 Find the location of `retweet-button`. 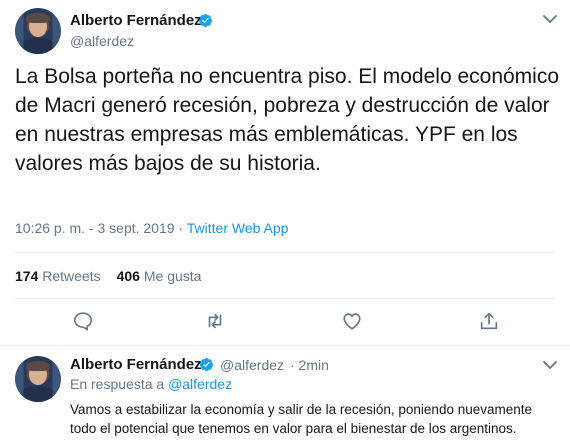

retweet-button is located at coordinates (216, 322).